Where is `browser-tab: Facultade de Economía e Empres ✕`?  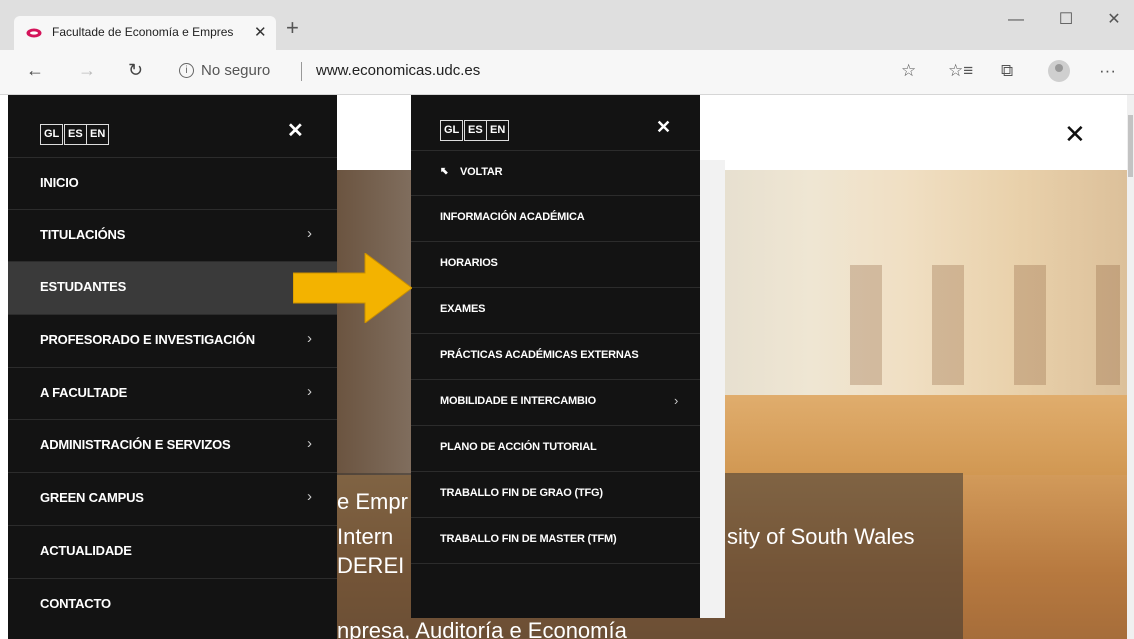
browser-tab: Facultade de Economía e Empres ✕ is located at coordinates (145, 33).